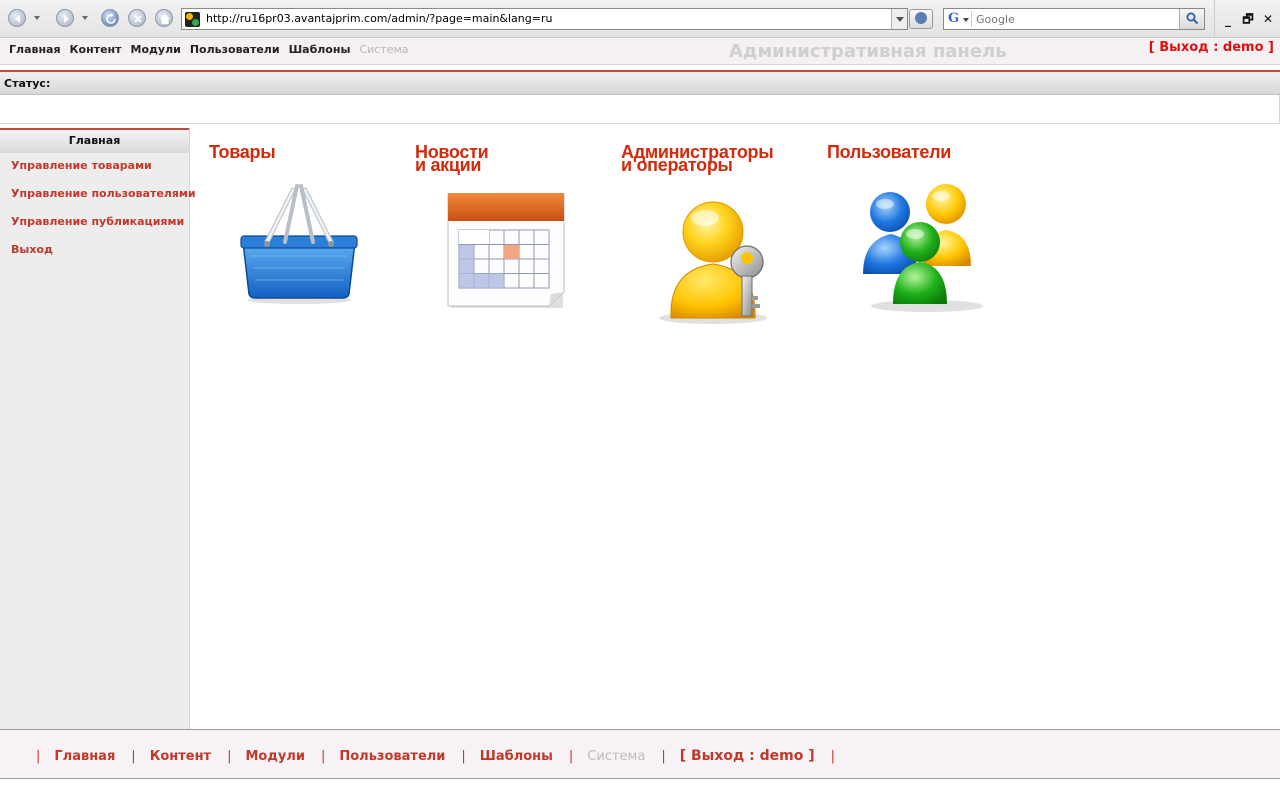 The width and height of the screenshot is (1280, 800). I want to click on reload-icon, so click(111, 18).